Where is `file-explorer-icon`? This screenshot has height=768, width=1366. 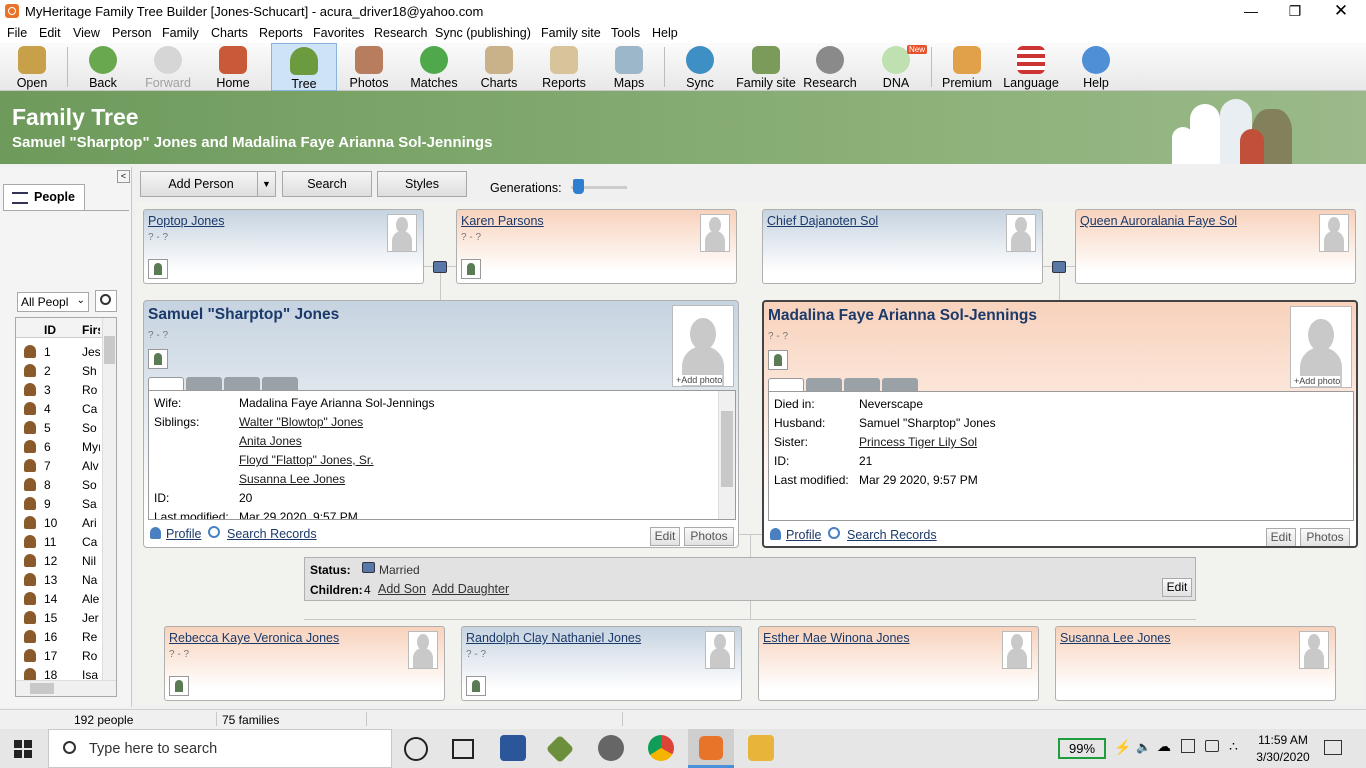
file-explorer-icon is located at coordinates (761, 748).